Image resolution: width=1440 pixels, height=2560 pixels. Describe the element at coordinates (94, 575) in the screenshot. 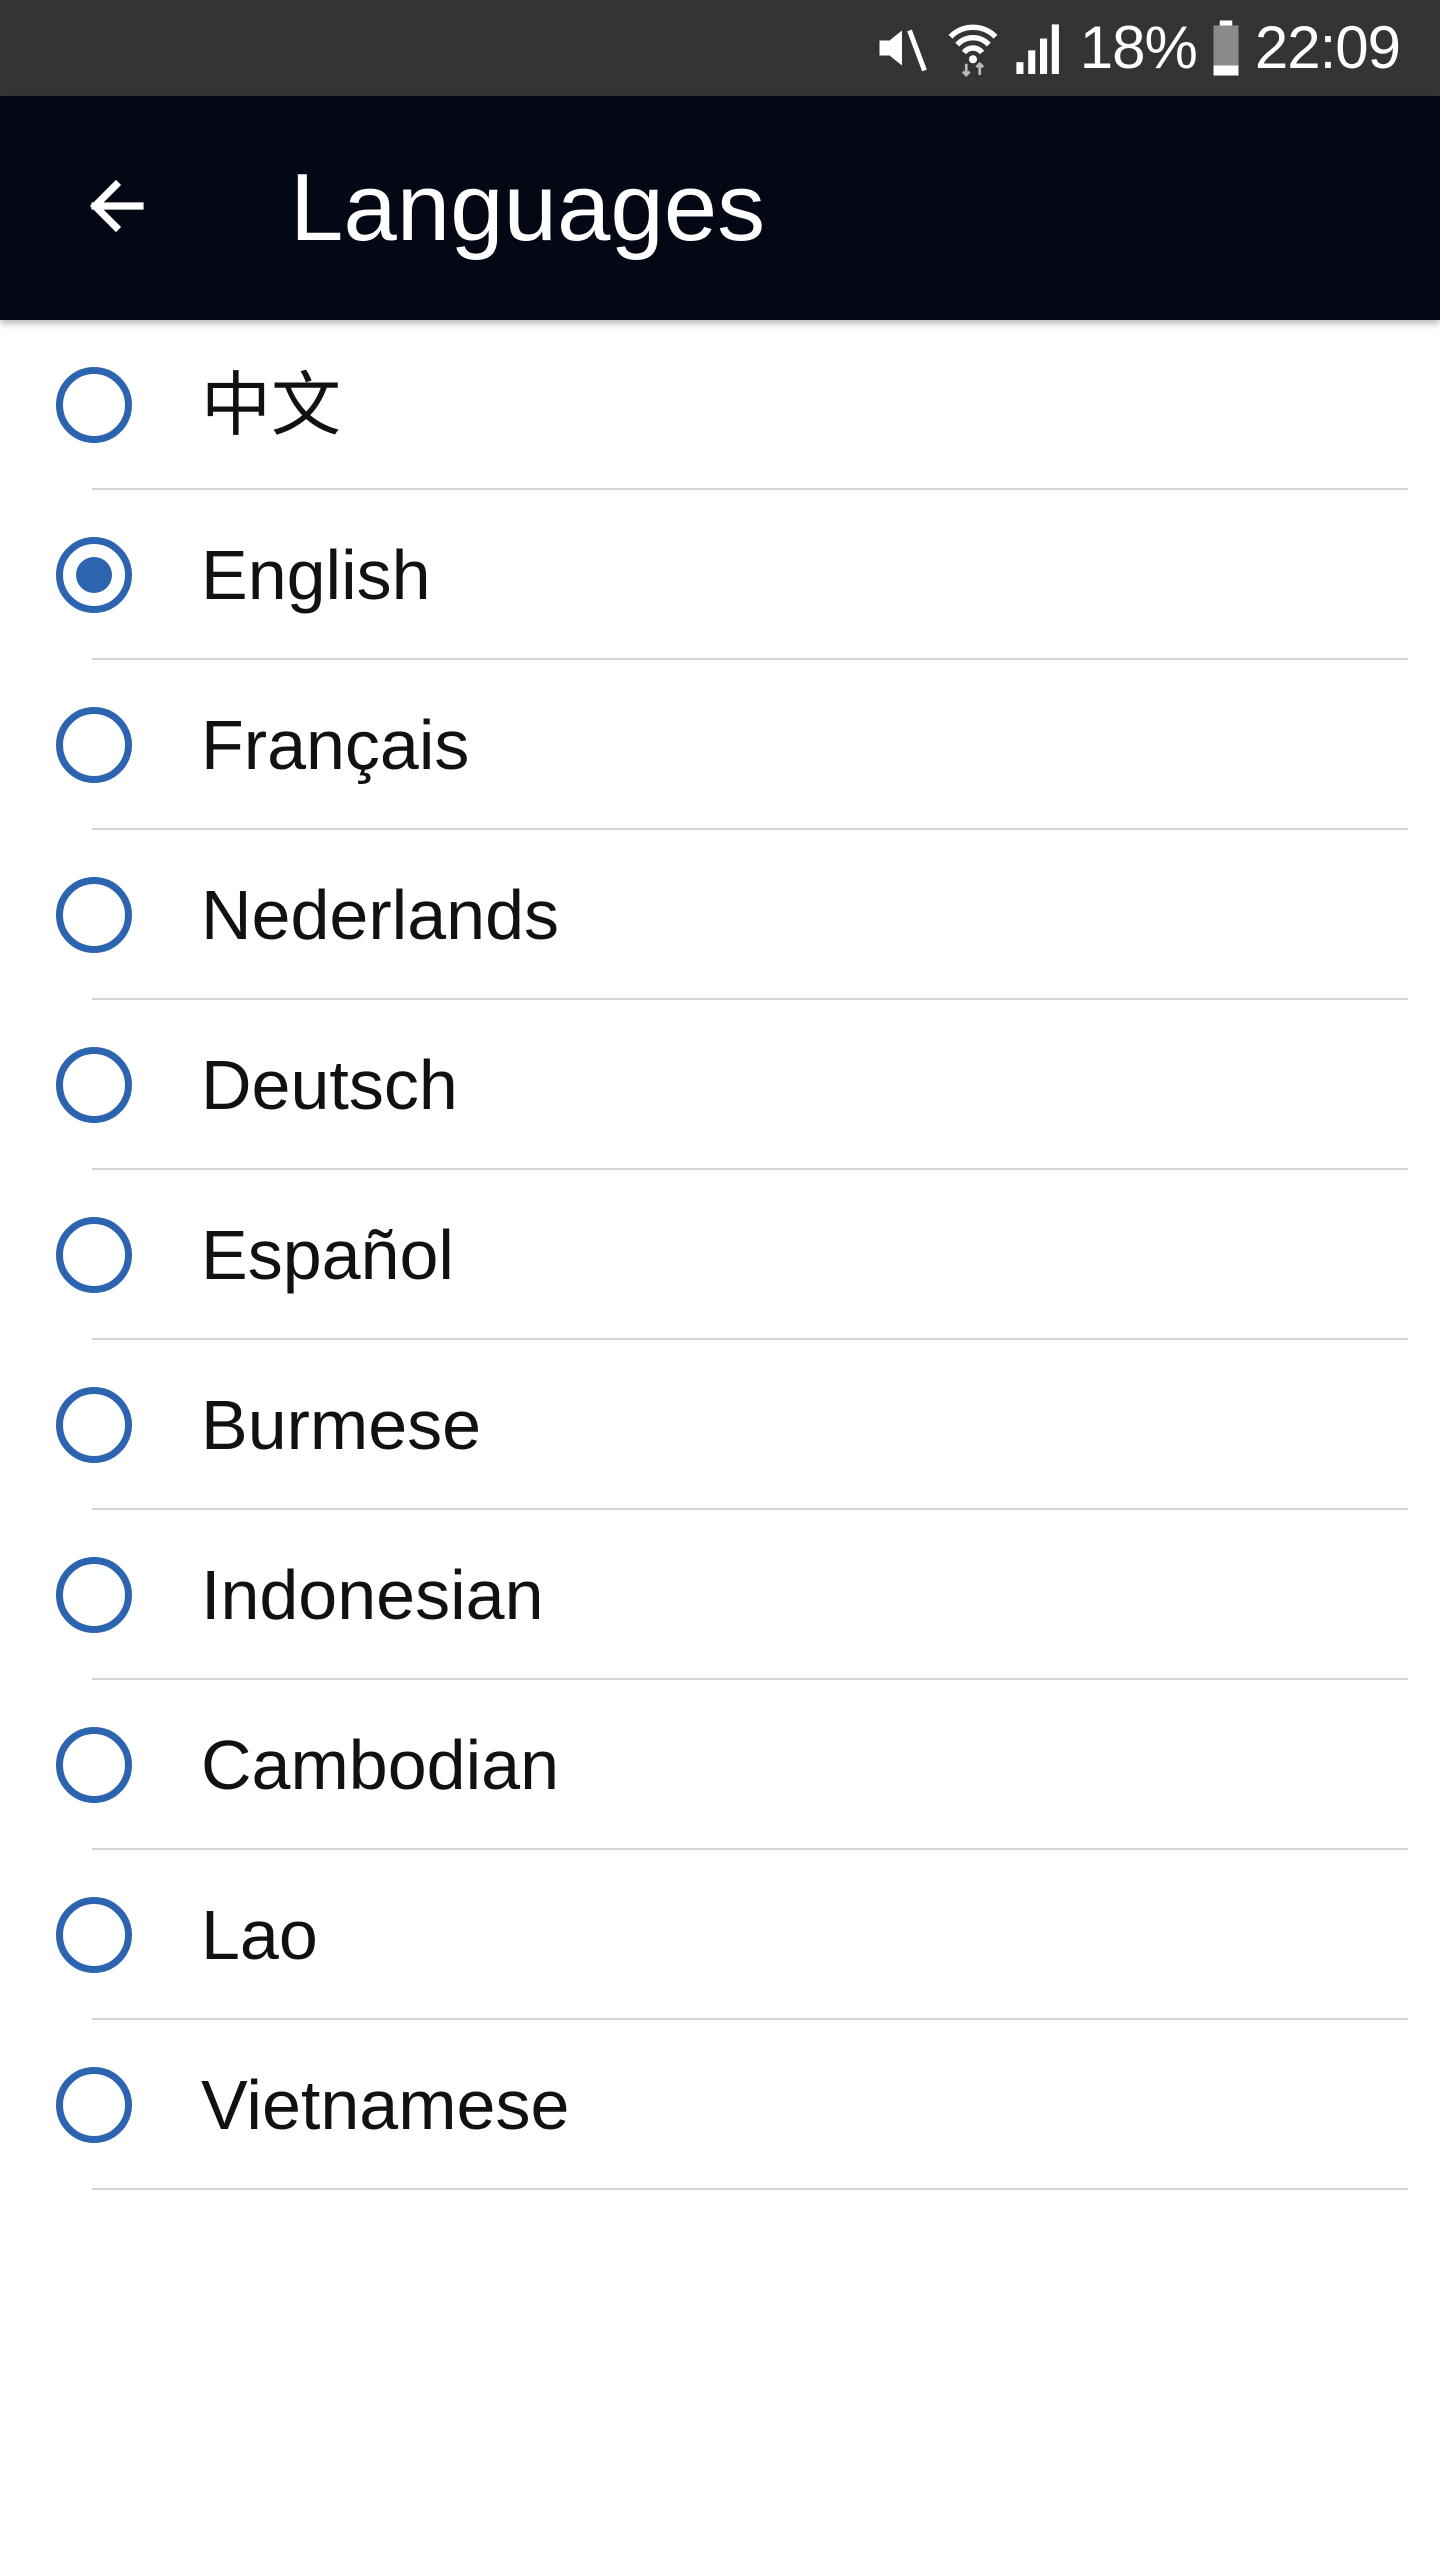

I see `radio-button-selected` at that location.